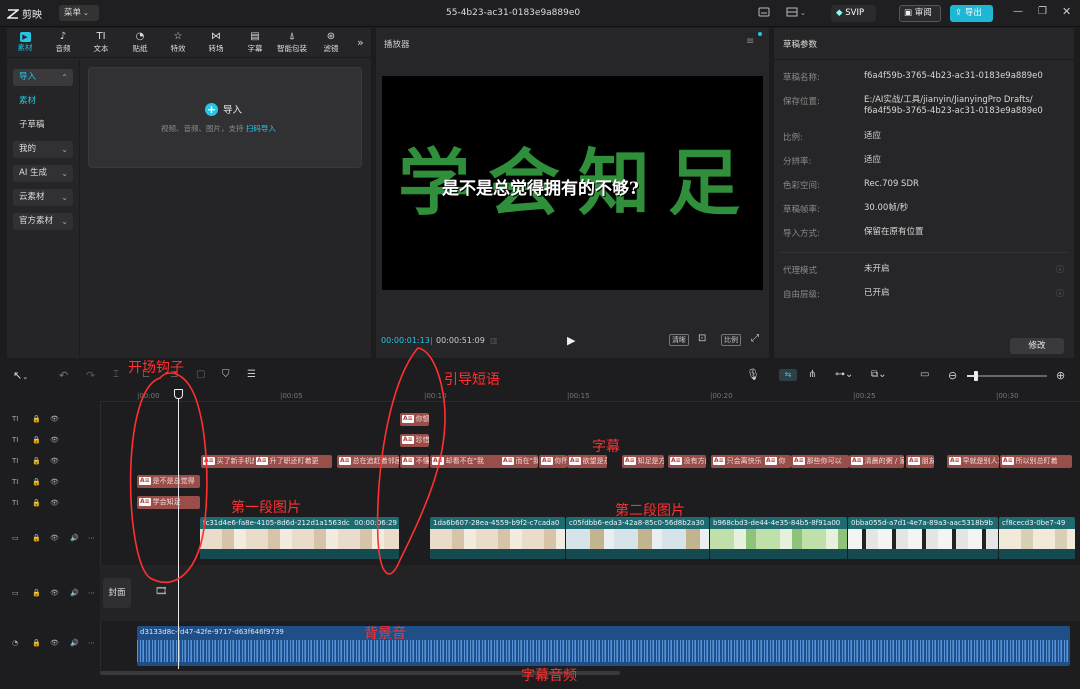 The height and width of the screenshot is (689, 1080). What do you see at coordinates (360, 42) in the screenshot?
I see `more-tools-icon: »` at bounding box center [360, 42].